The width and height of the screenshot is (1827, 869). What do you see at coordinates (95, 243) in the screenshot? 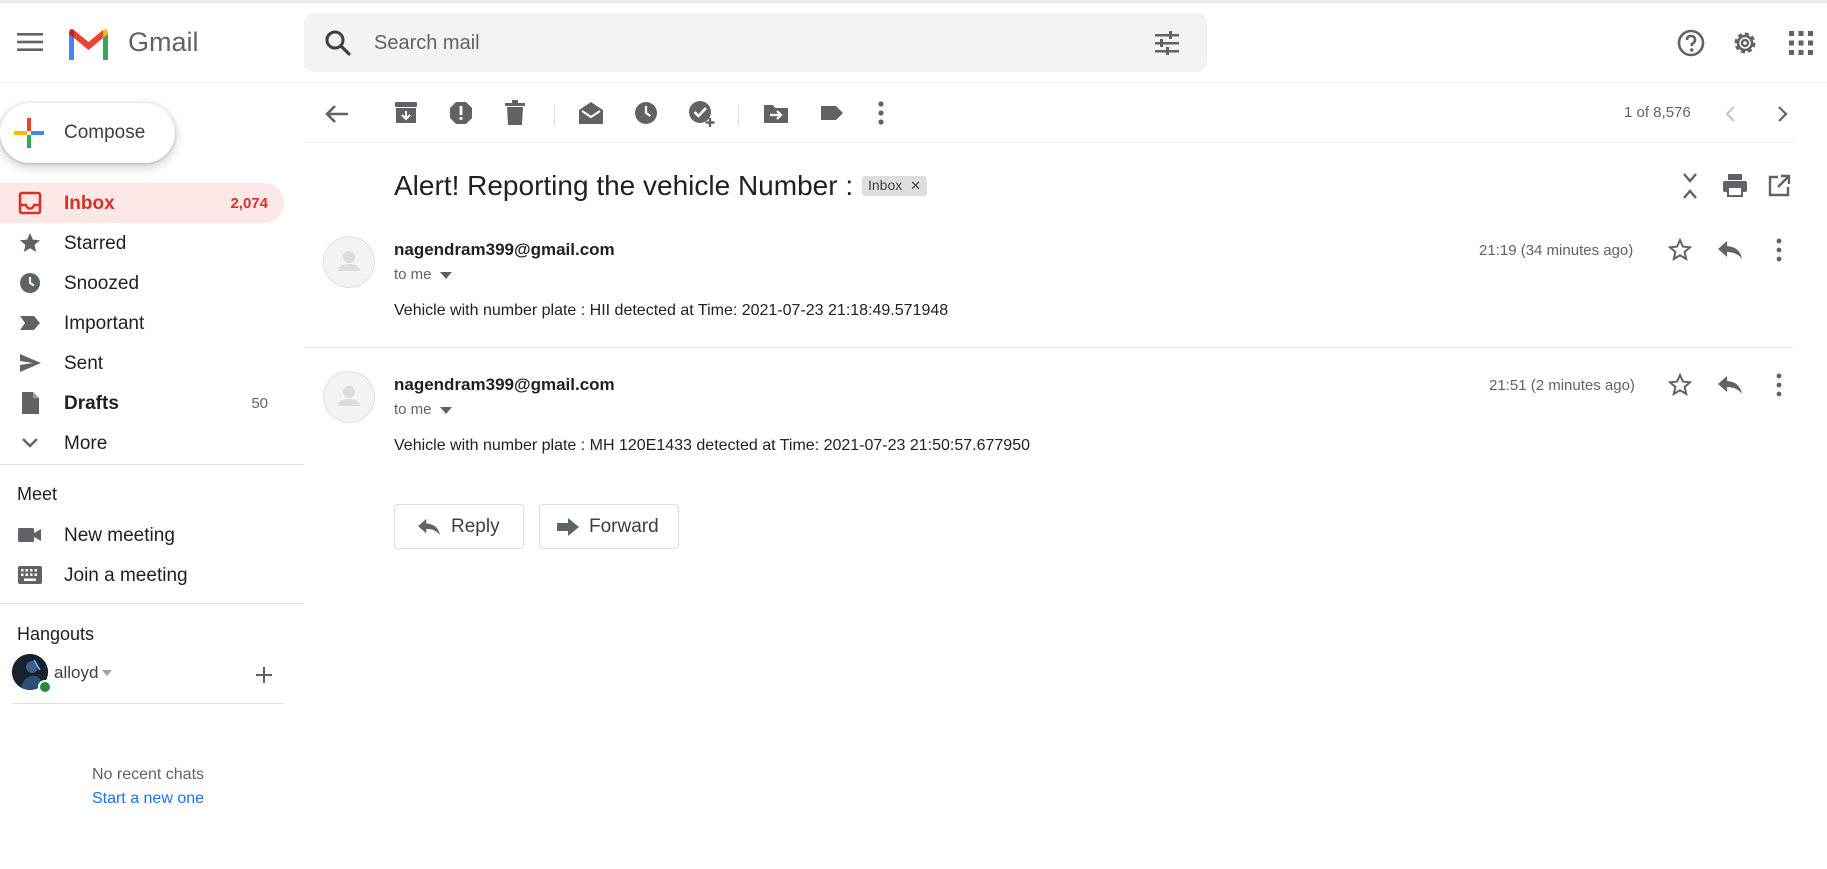
I see `sidebar-label: Starred` at bounding box center [95, 243].